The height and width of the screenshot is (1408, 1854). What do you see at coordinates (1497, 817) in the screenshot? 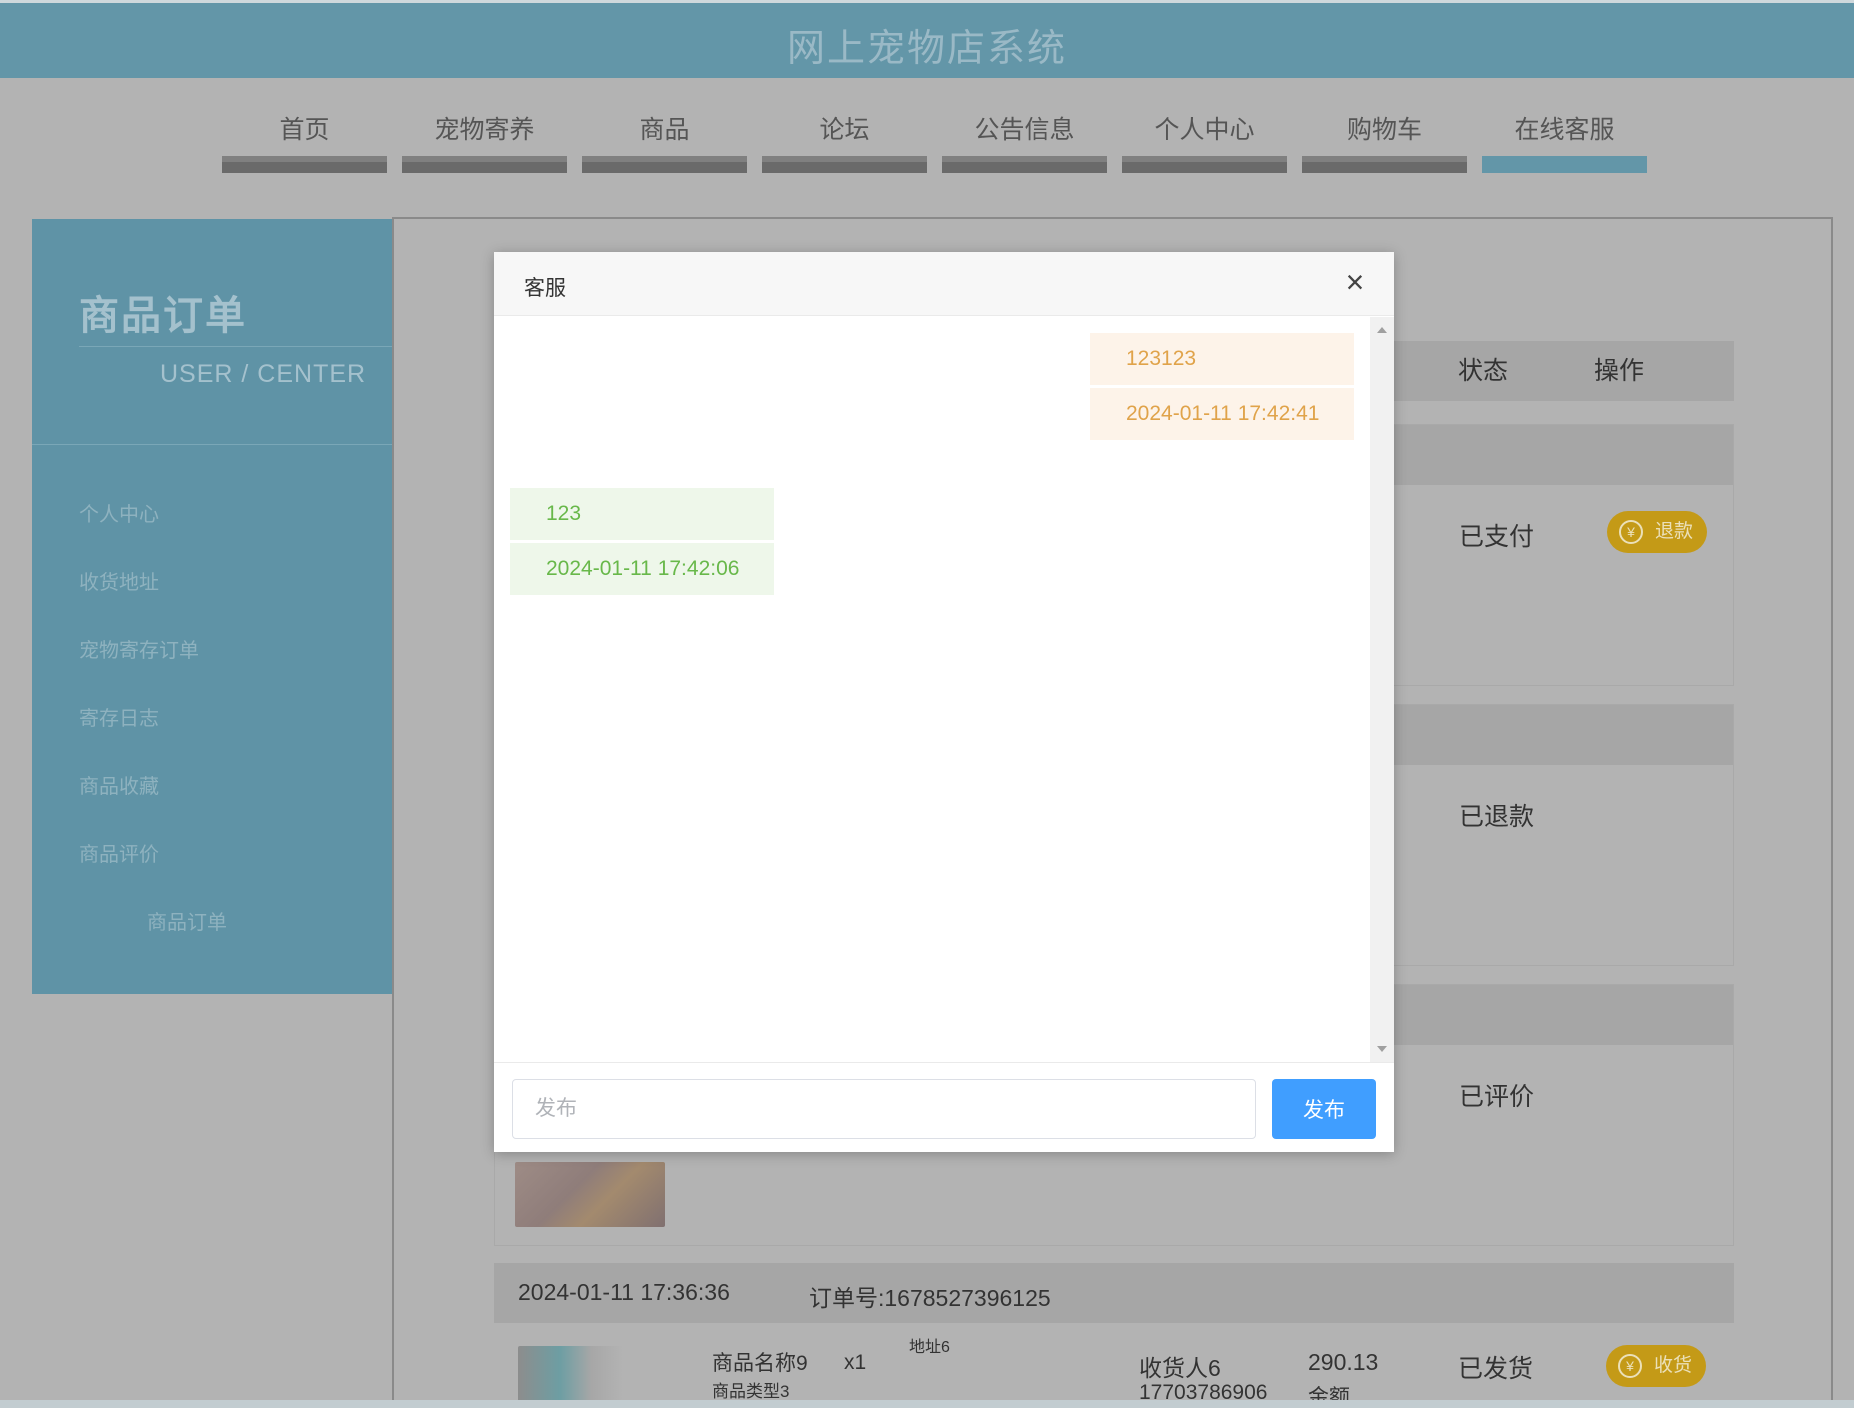
I see `order-status: 已退款` at bounding box center [1497, 817].